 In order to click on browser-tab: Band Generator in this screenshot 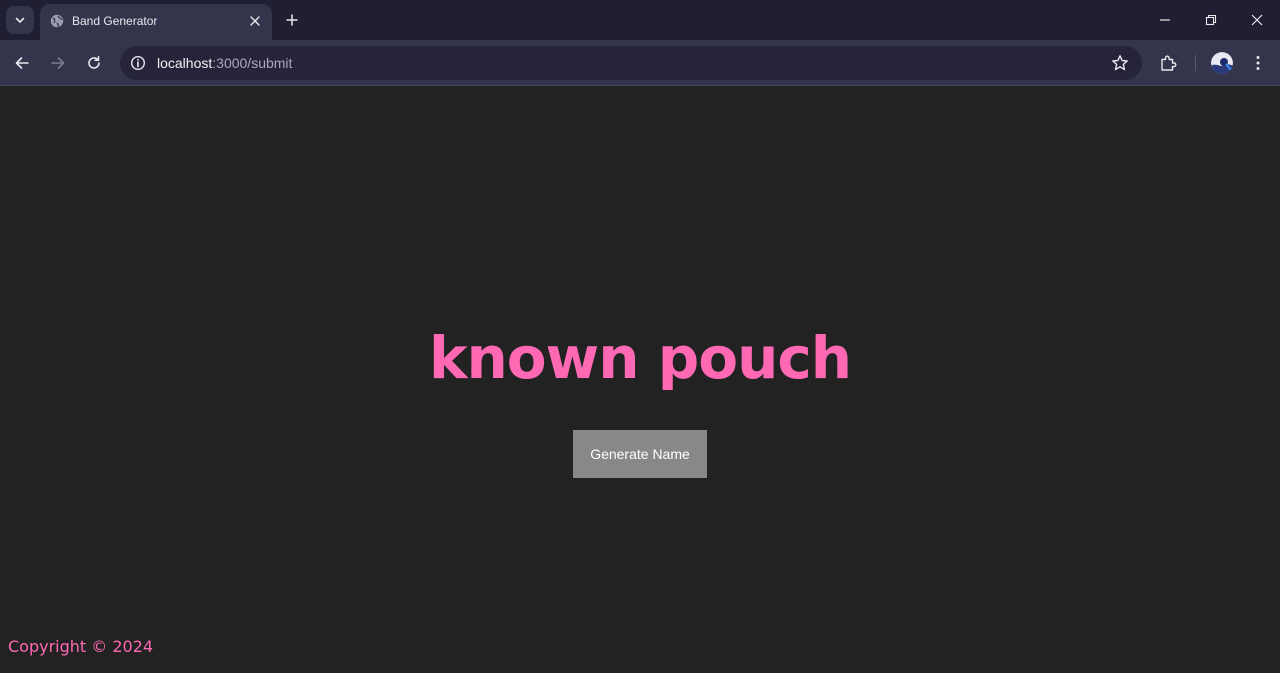, I will do `click(156, 22)`.